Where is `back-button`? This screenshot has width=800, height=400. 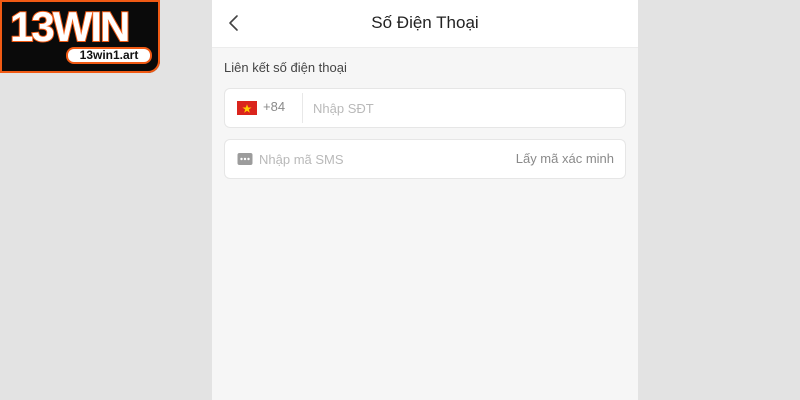 back-button is located at coordinates (235, 23).